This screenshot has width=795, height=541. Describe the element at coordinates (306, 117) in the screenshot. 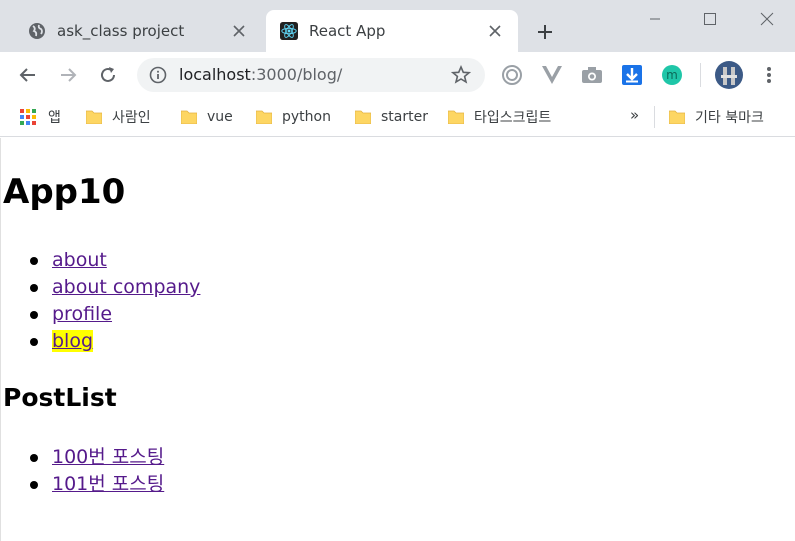

I see `bookmark-label: python` at that location.